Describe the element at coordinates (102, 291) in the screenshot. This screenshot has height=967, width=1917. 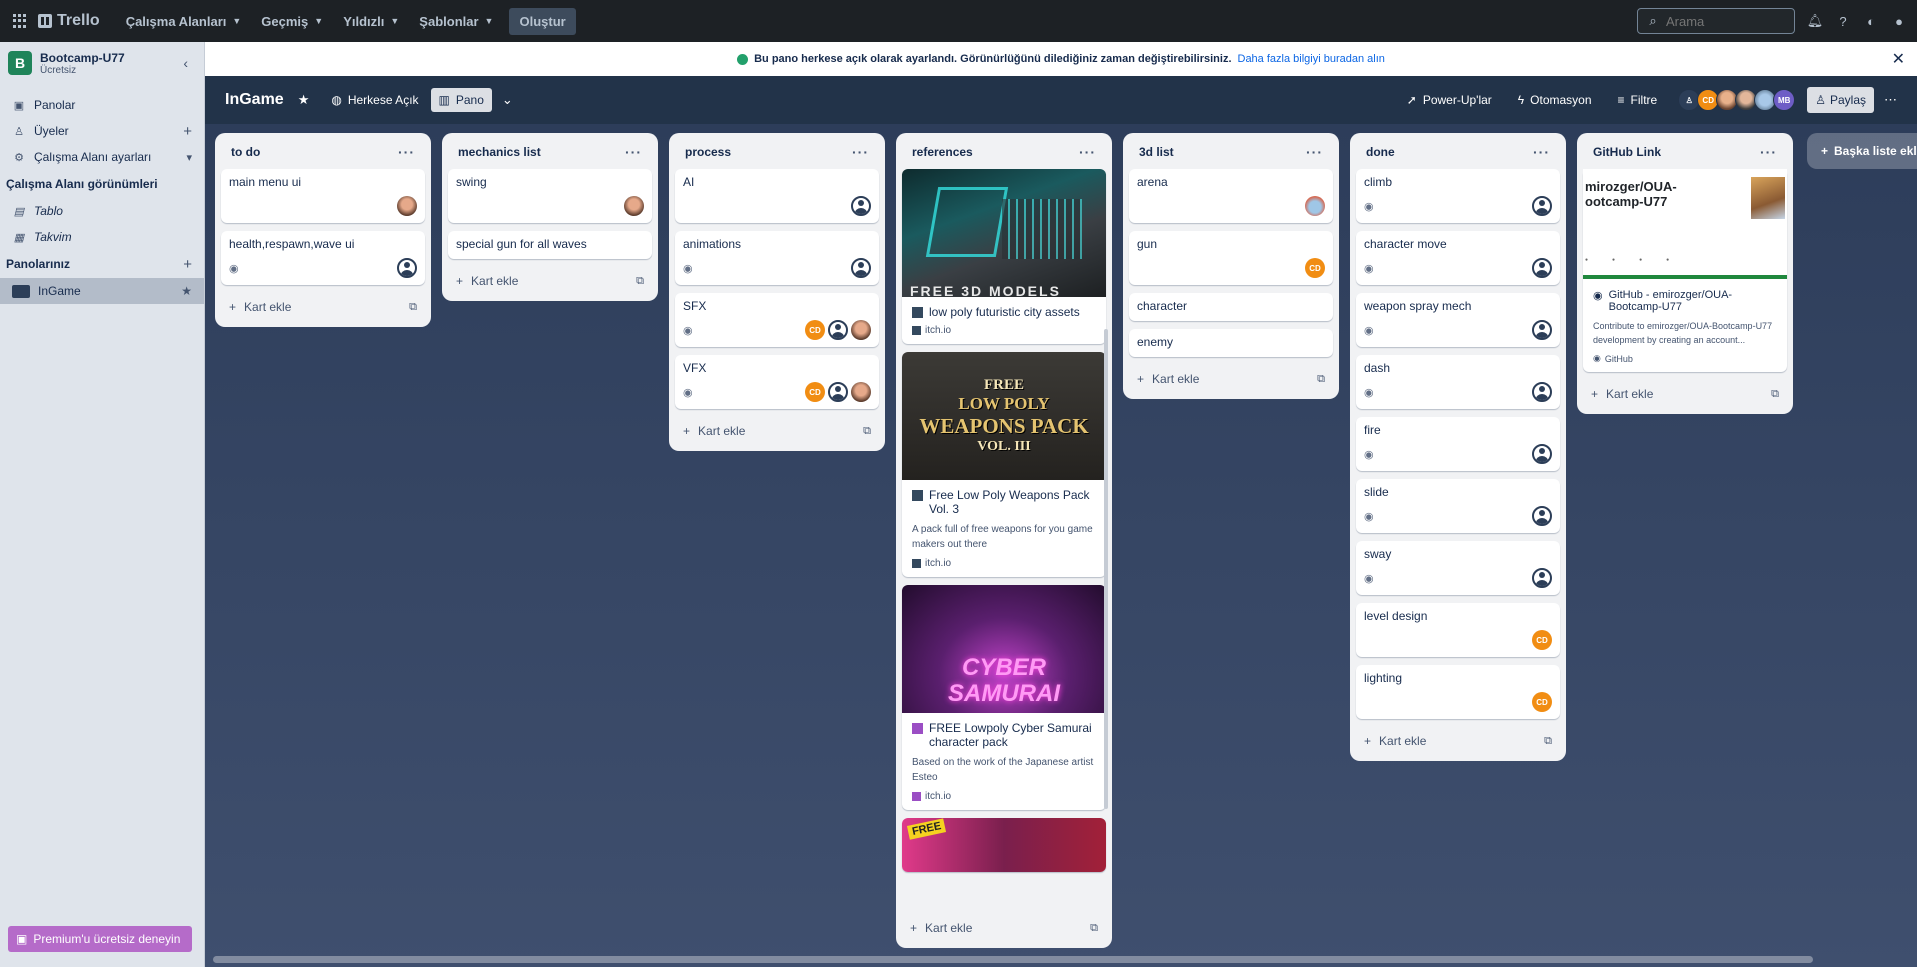
I see `sidebar-board-ingame: InGame ★` at that location.